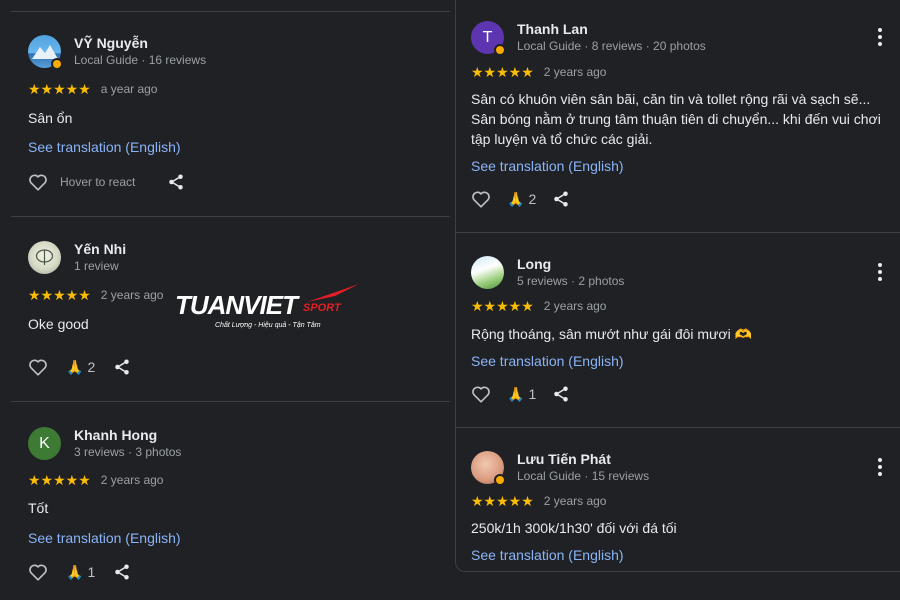 Image resolution: width=900 pixels, height=600 pixels. Describe the element at coordinates (333, 293) in the screenshot. I see `logo-swoosh-icon` at that location.